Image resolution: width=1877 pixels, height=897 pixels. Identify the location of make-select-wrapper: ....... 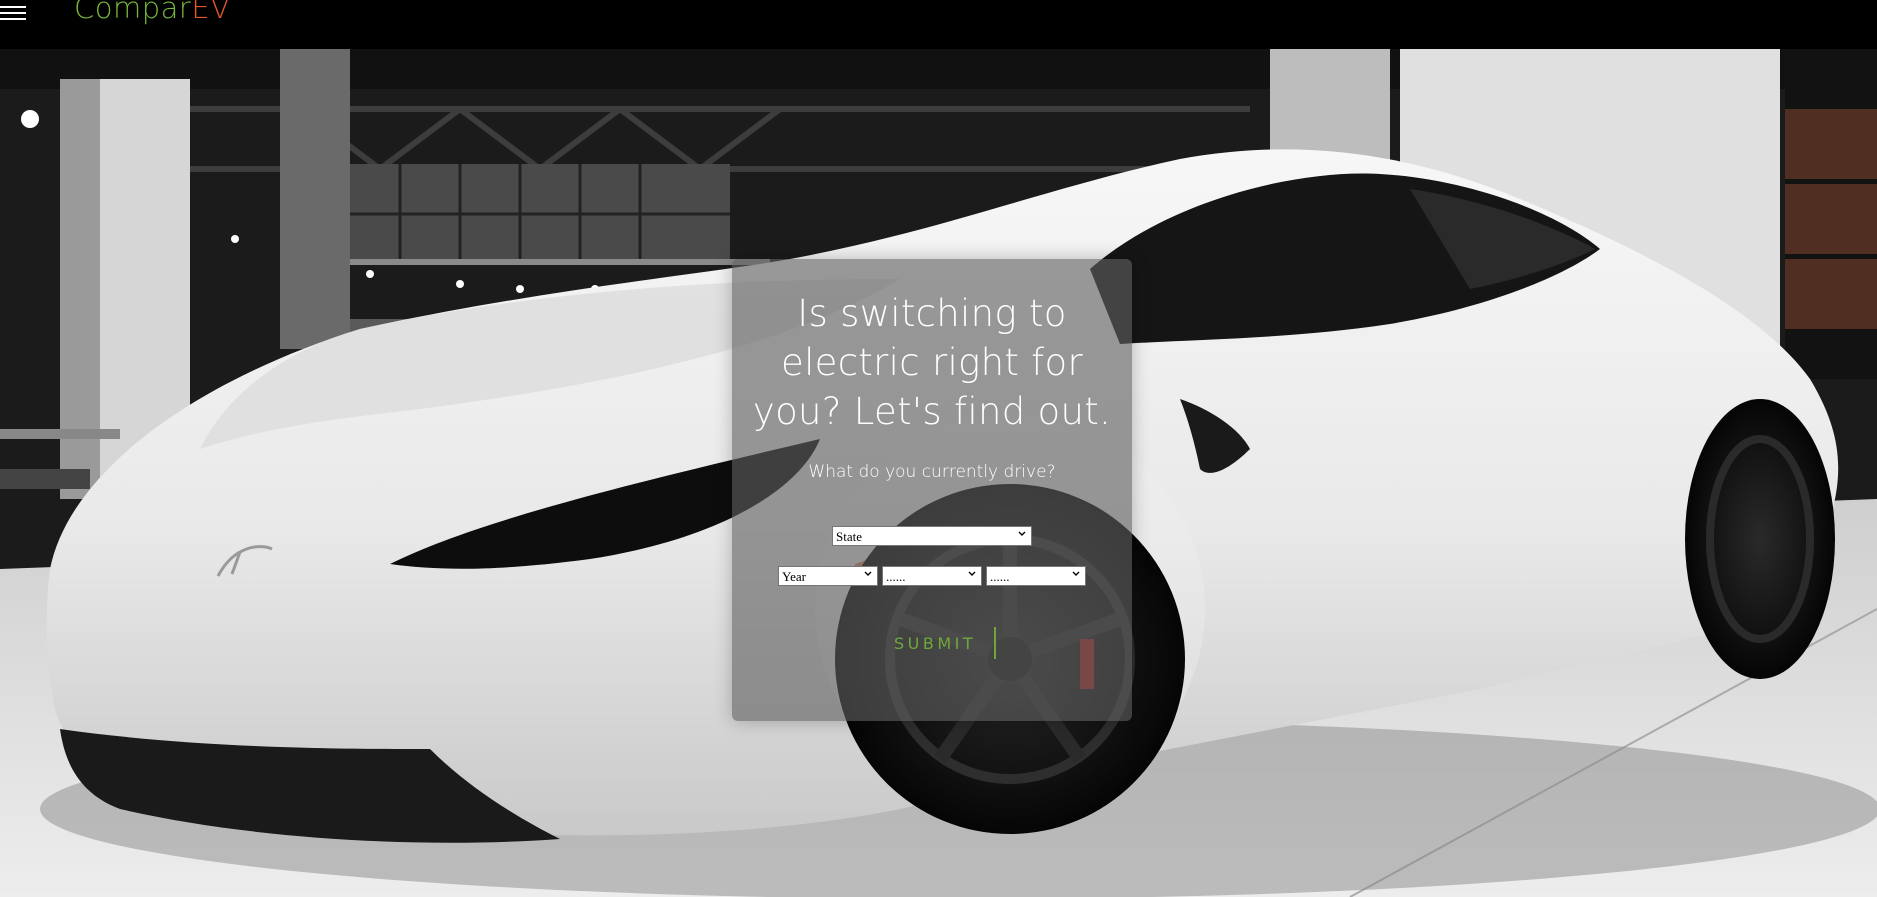
(932, 576).